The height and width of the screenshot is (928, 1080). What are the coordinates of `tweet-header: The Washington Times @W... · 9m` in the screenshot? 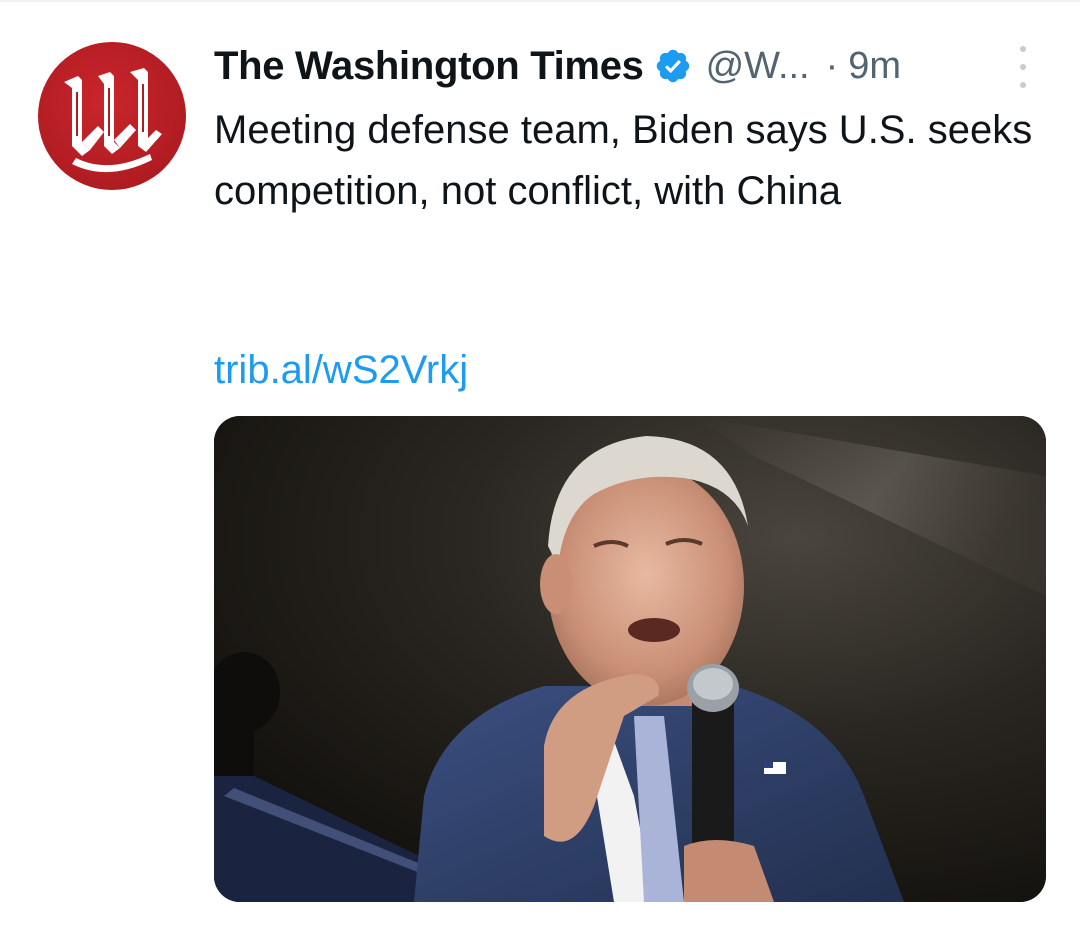 It's located at (629, 66).